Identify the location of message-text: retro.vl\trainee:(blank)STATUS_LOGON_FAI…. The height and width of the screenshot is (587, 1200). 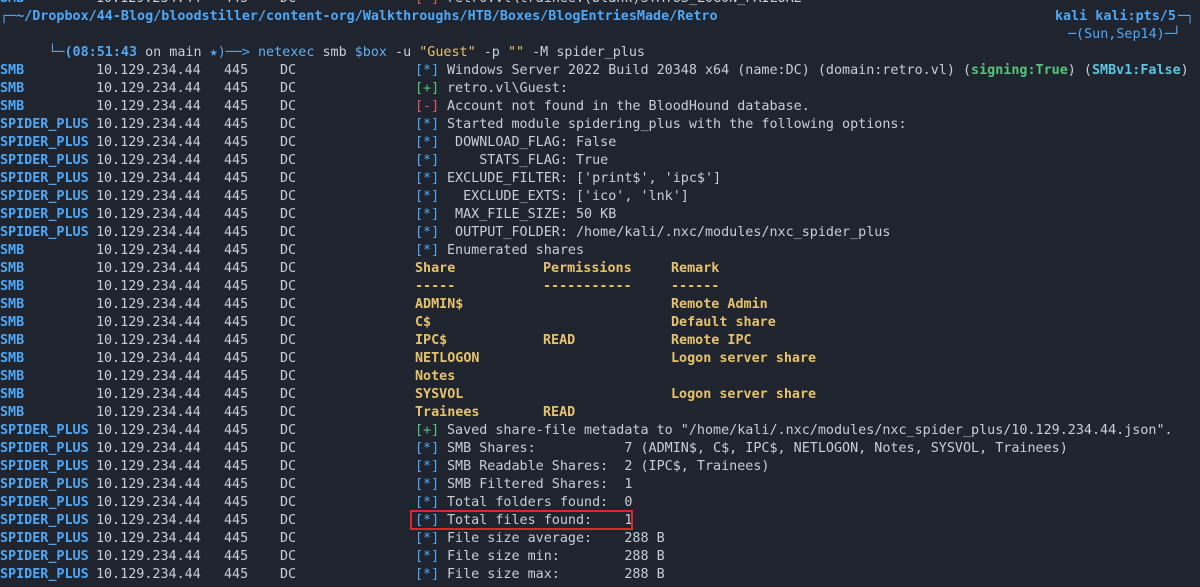
(624, 4).